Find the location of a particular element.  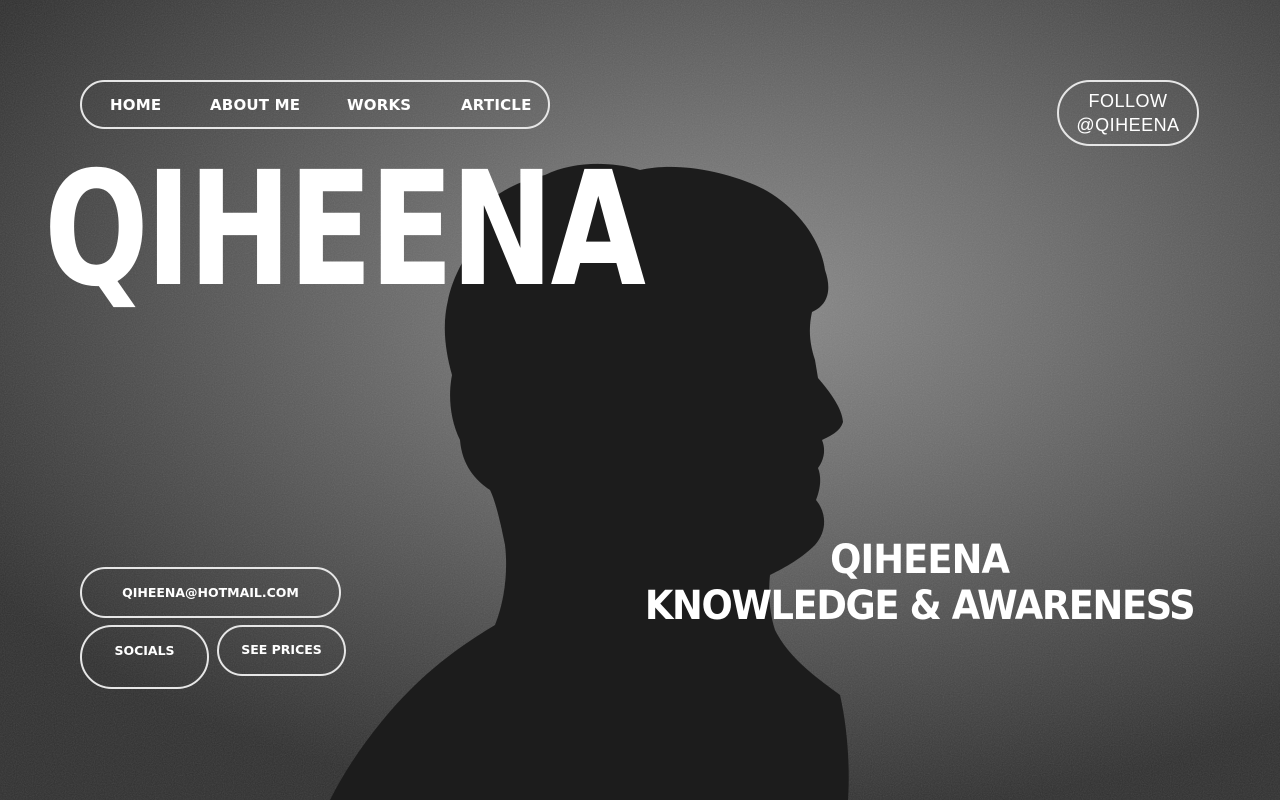

brand-title: QIHEENA is located at coordinates (345, 230).